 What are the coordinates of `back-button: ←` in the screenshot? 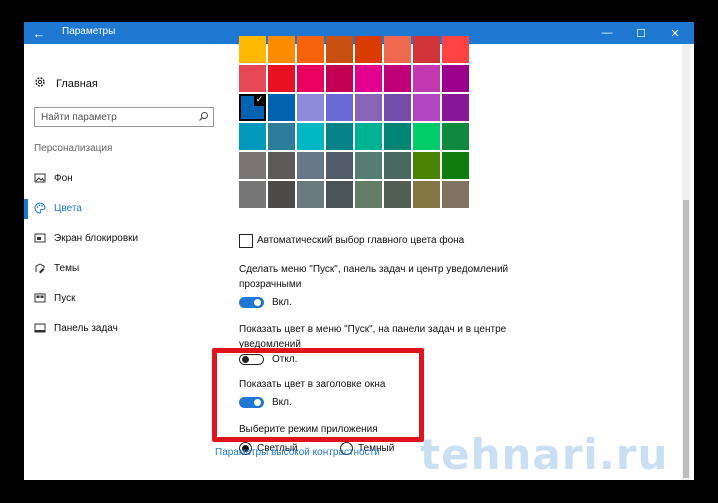 It's located at (39, 33).